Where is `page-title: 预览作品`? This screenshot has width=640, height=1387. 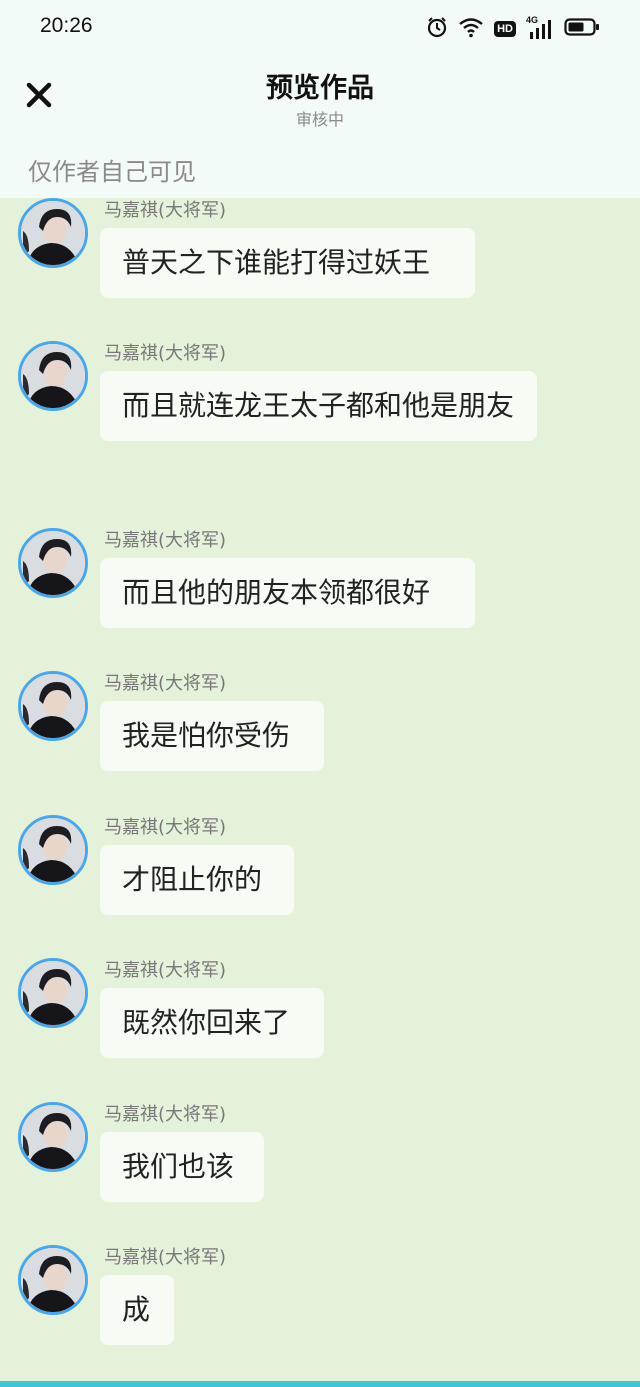
page-title: 预览作品 is located at coordinates (320, 88).